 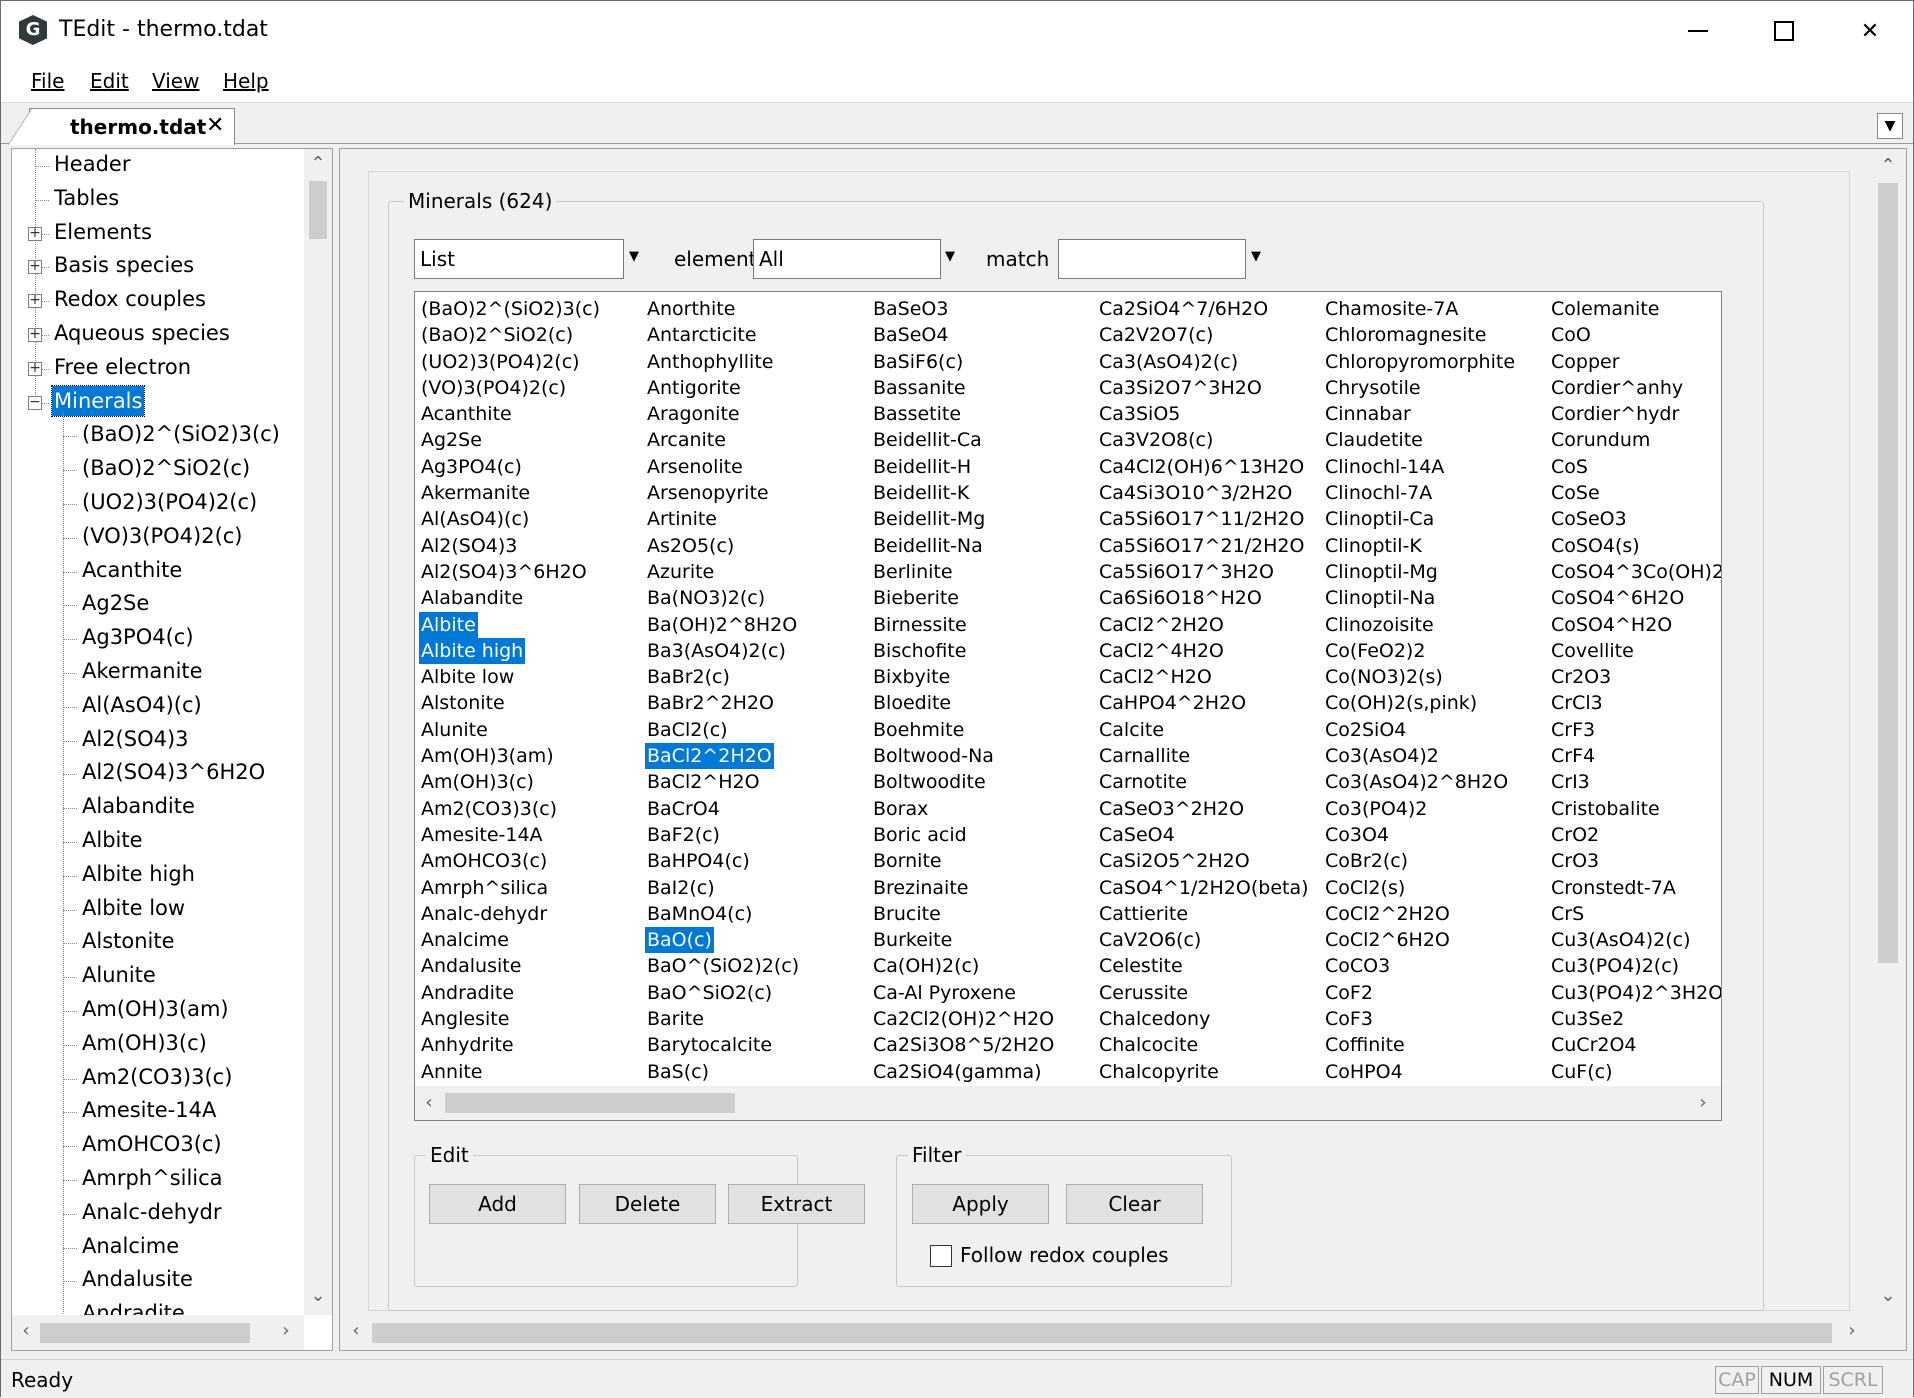 I want to click on list-item: Am(OH)3(am), so click(x=487, y=756).